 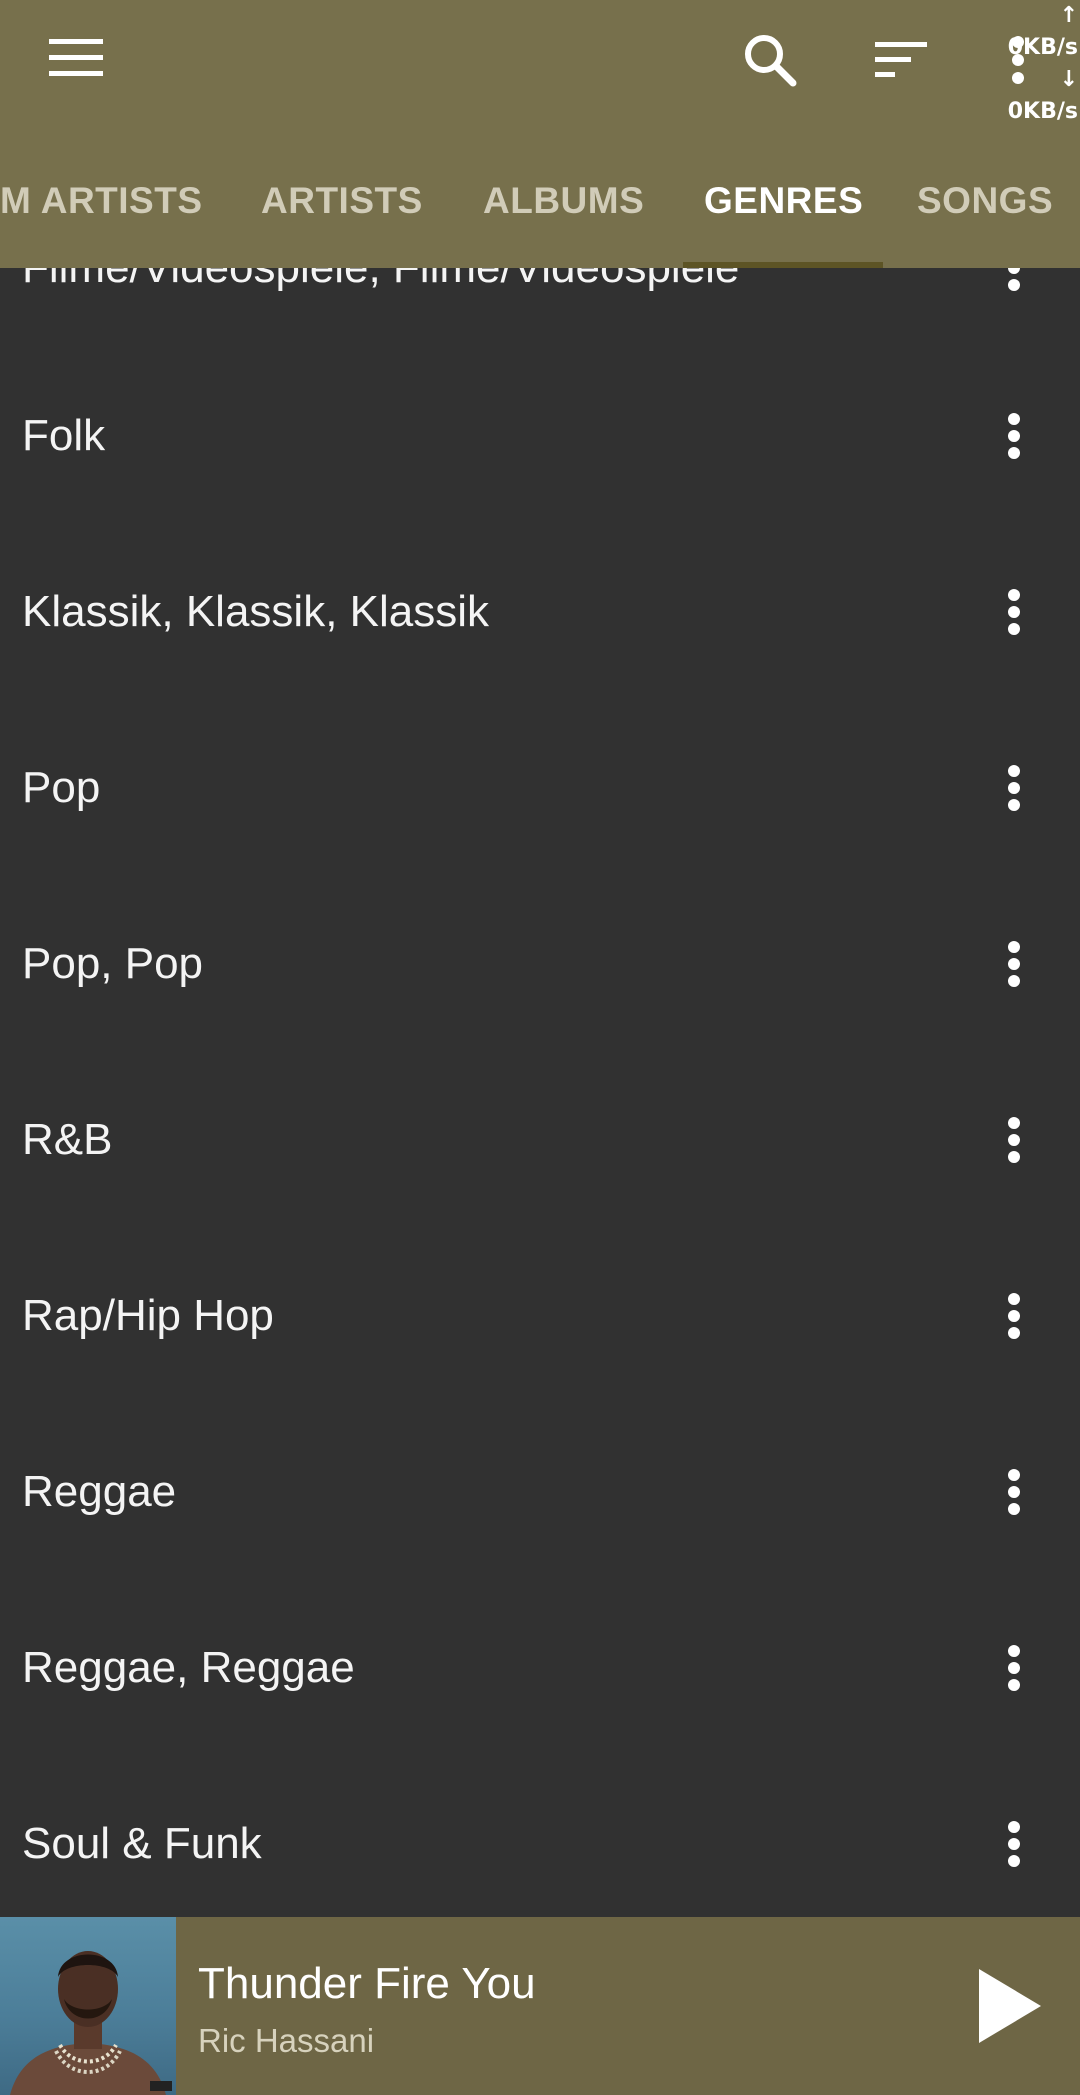 I want to click on hamburger-menu-icon, so click(x=76, y=57).